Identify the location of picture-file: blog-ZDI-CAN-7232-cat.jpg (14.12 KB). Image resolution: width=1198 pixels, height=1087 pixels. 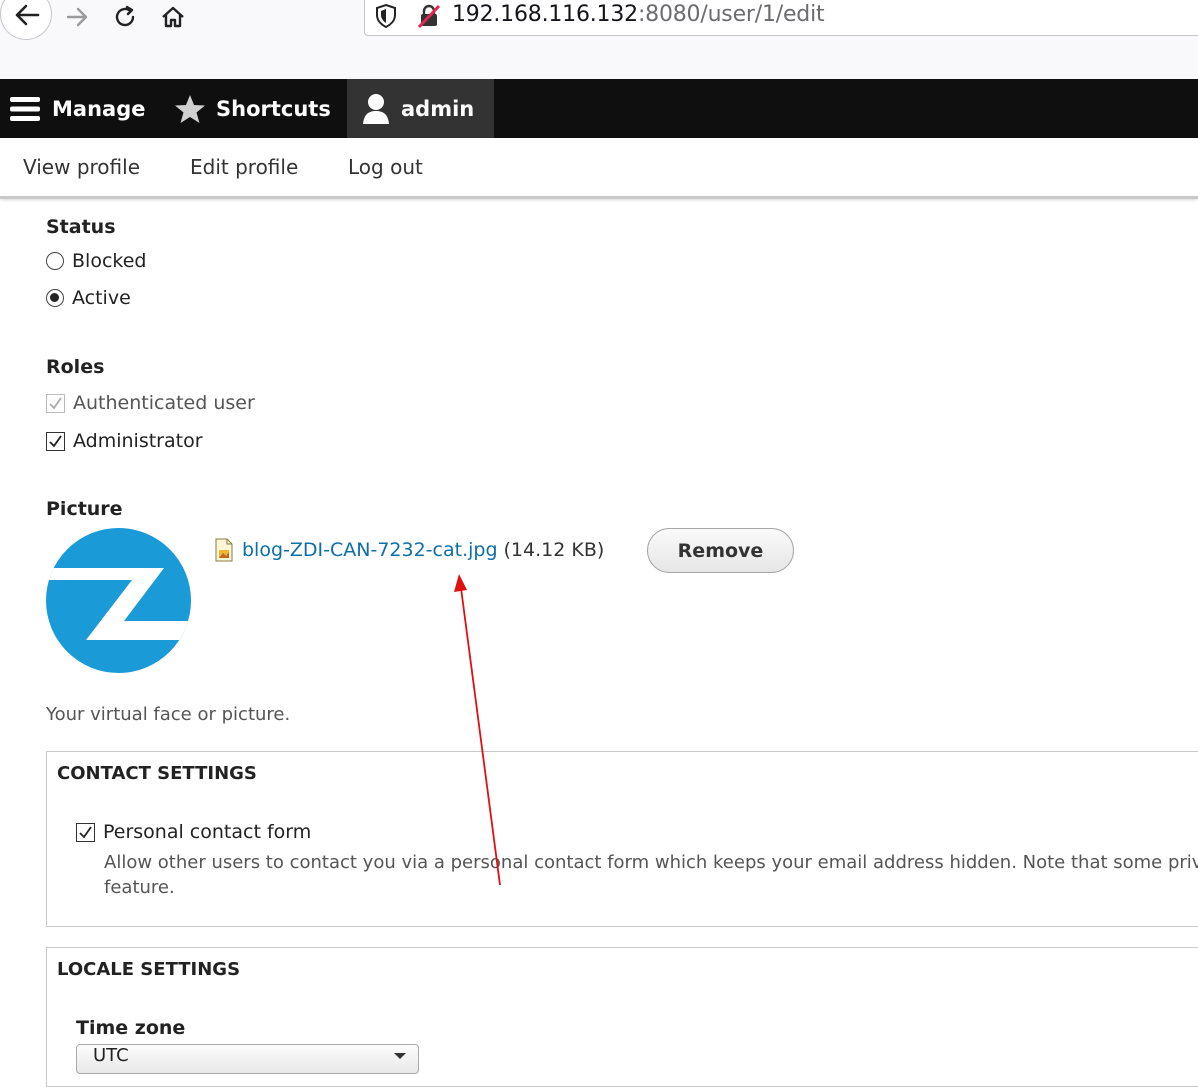
(409, 550).